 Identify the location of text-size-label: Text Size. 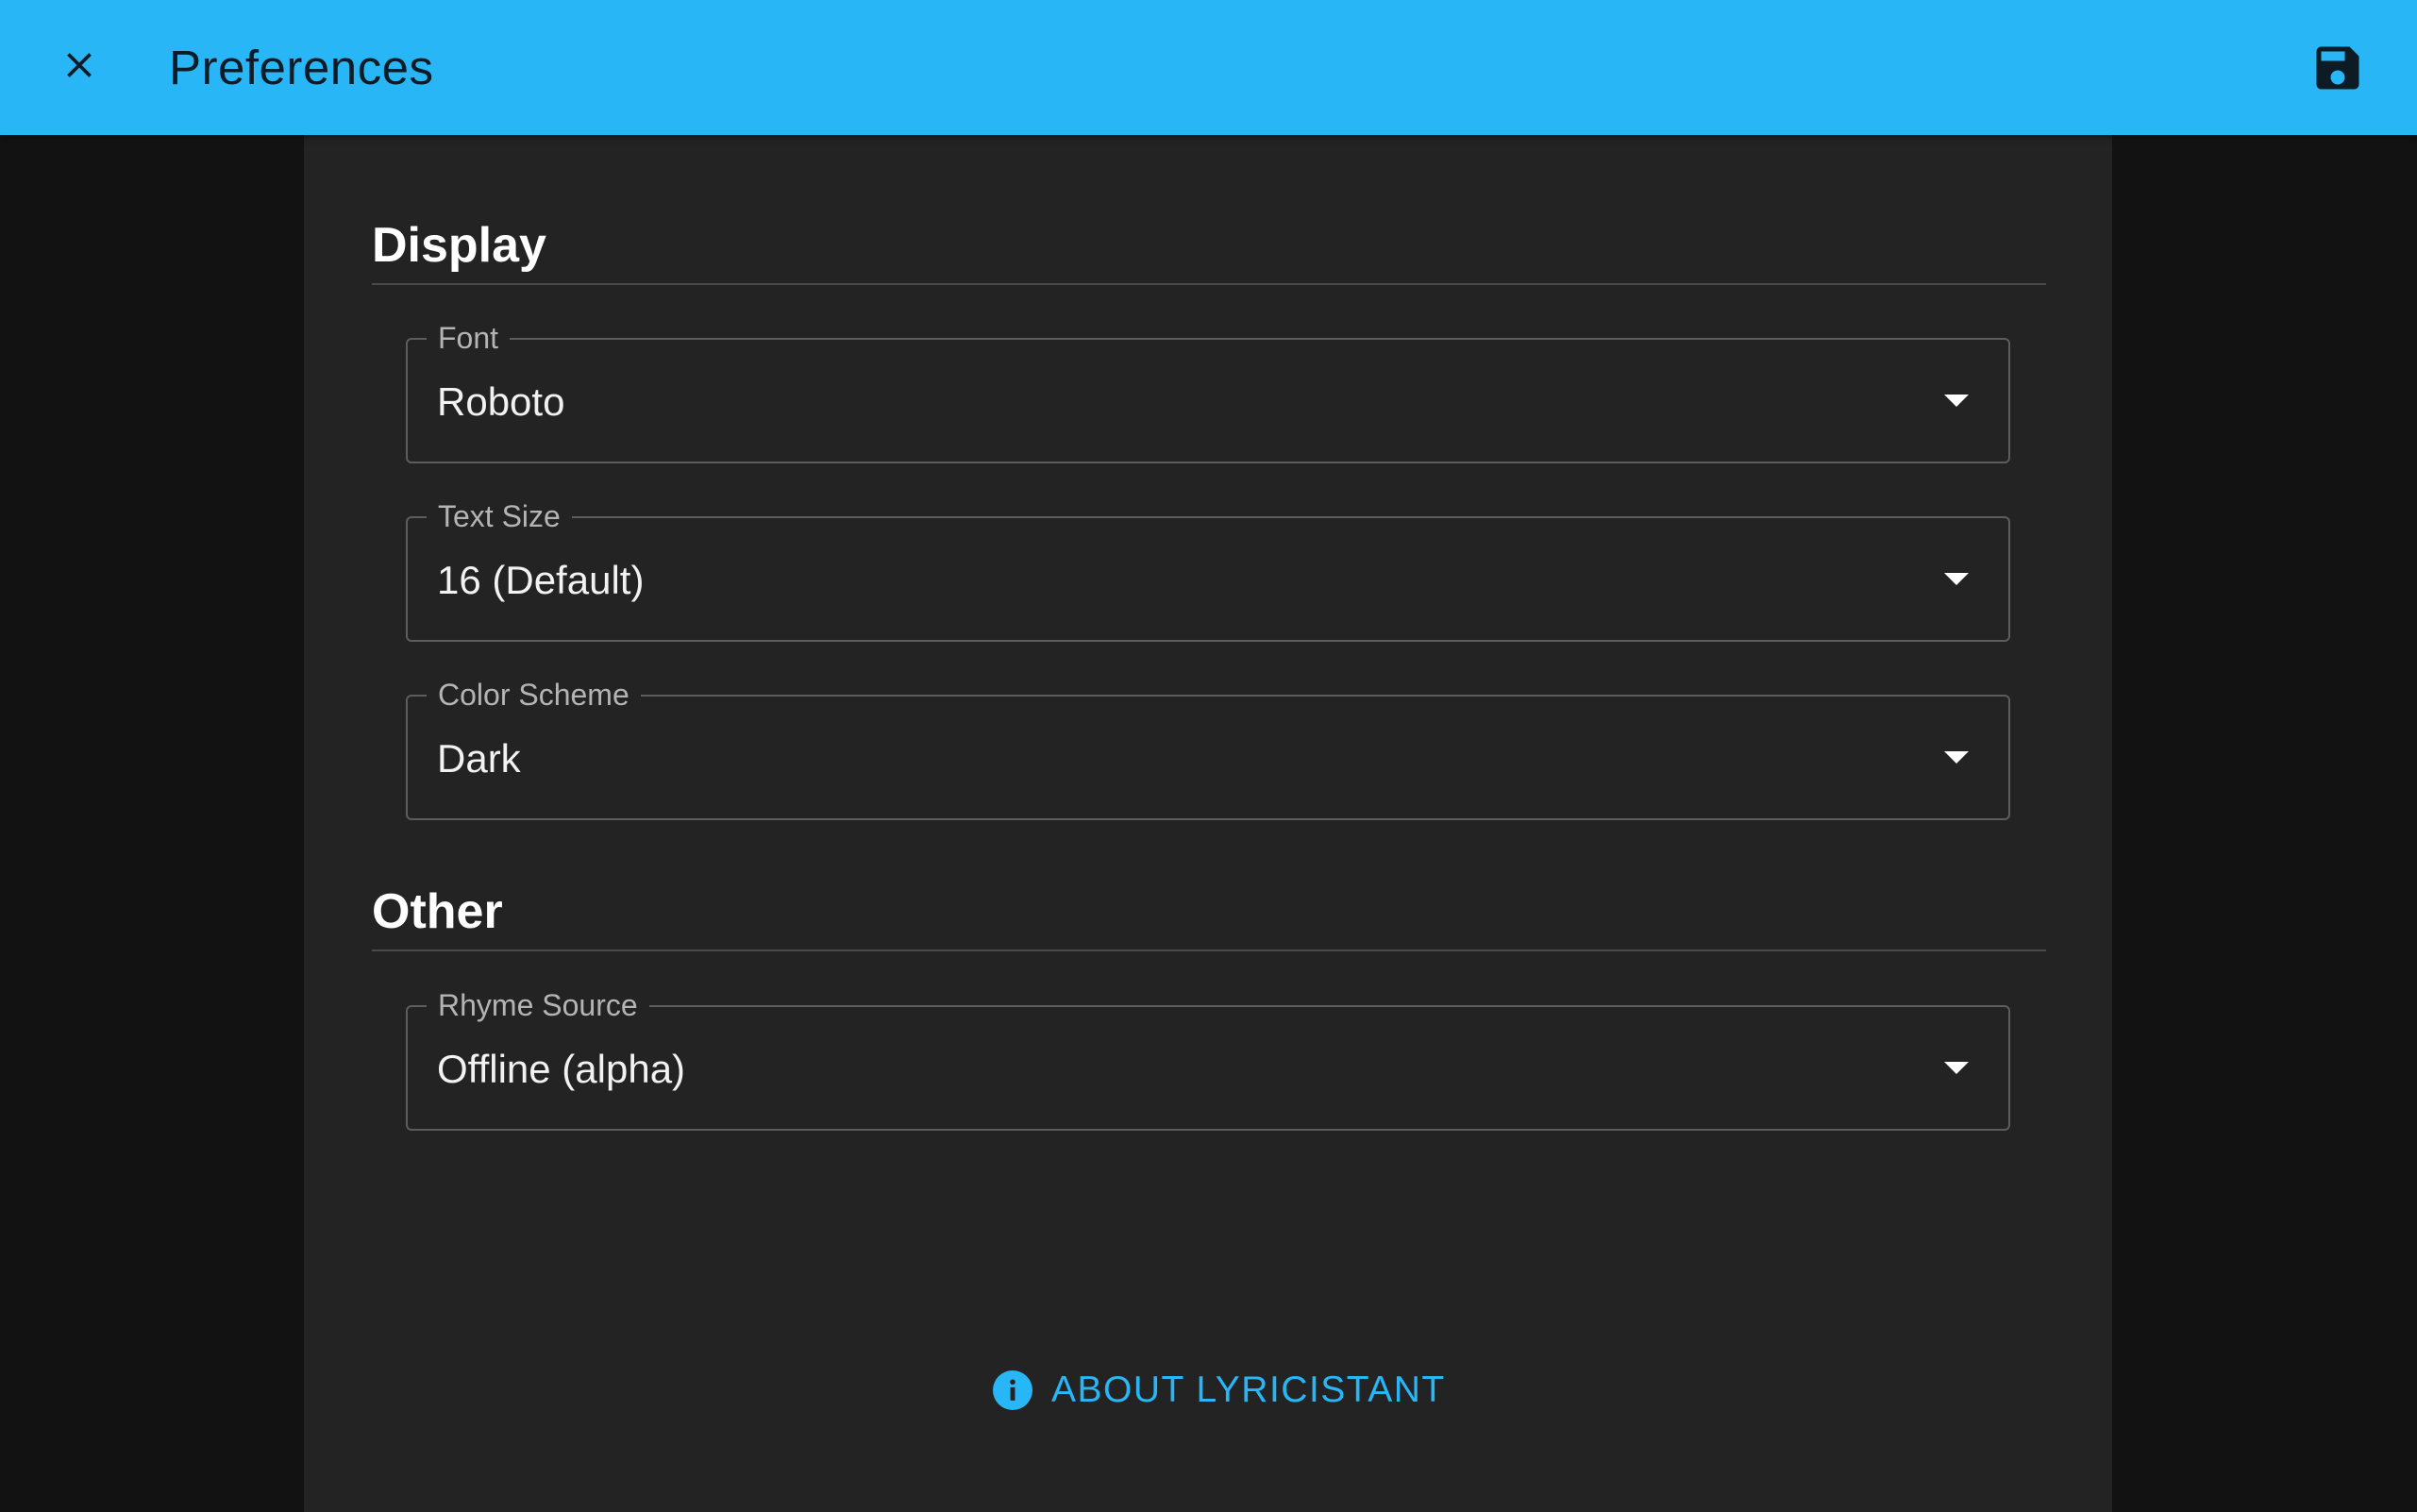
(499, 516).